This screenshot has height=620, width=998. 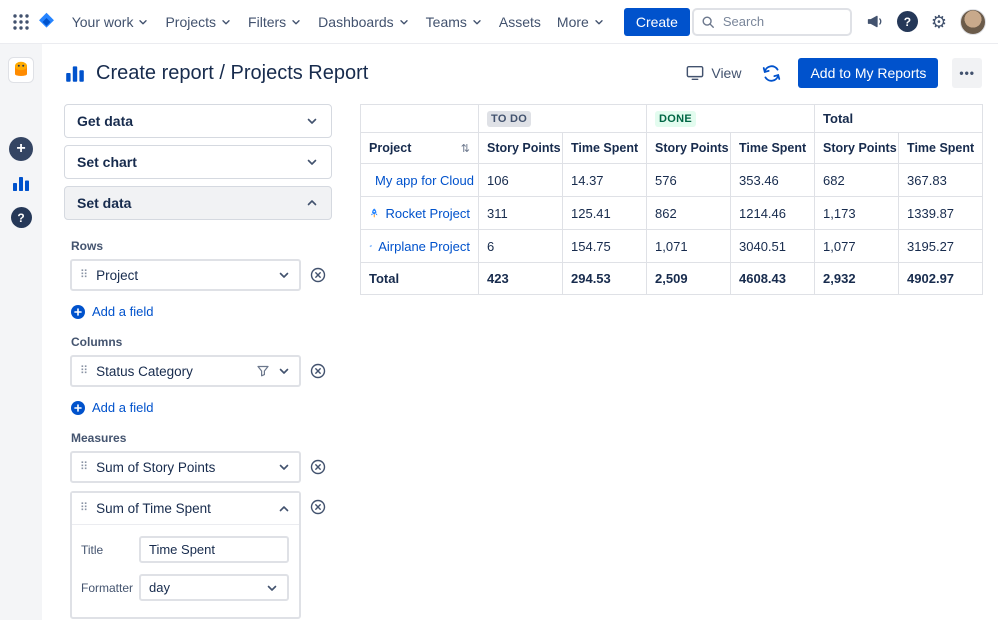 What do you see at coordinates (695, 73) in the screenshot?
I see `monitor-icon` at bounding box center [695, 73].